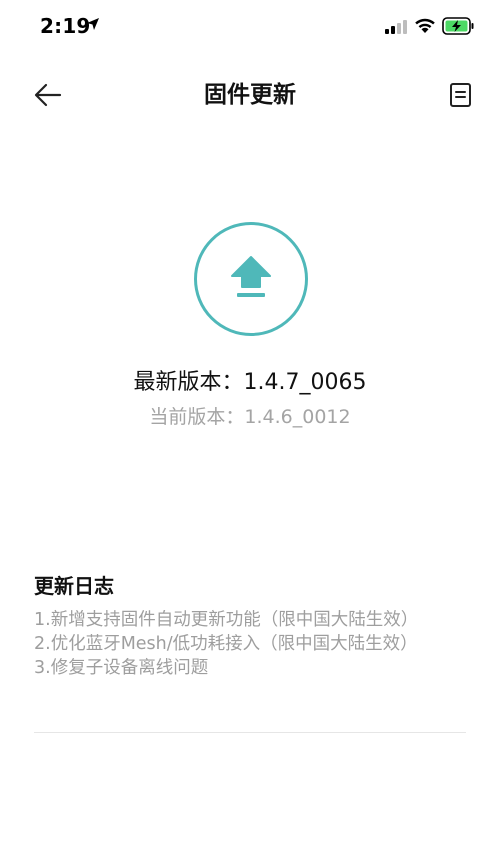 The image size is (500, 866). I want to click on changelog-item: 1.新增支持固件自动更新功能（限中国大陆生效）, so click(226, 620).